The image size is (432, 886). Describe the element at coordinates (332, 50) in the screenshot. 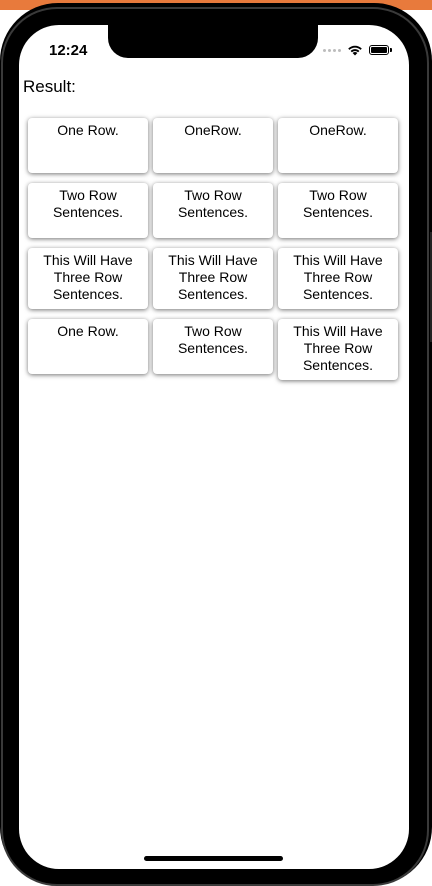

I see `signal-dots-icon` at that location.